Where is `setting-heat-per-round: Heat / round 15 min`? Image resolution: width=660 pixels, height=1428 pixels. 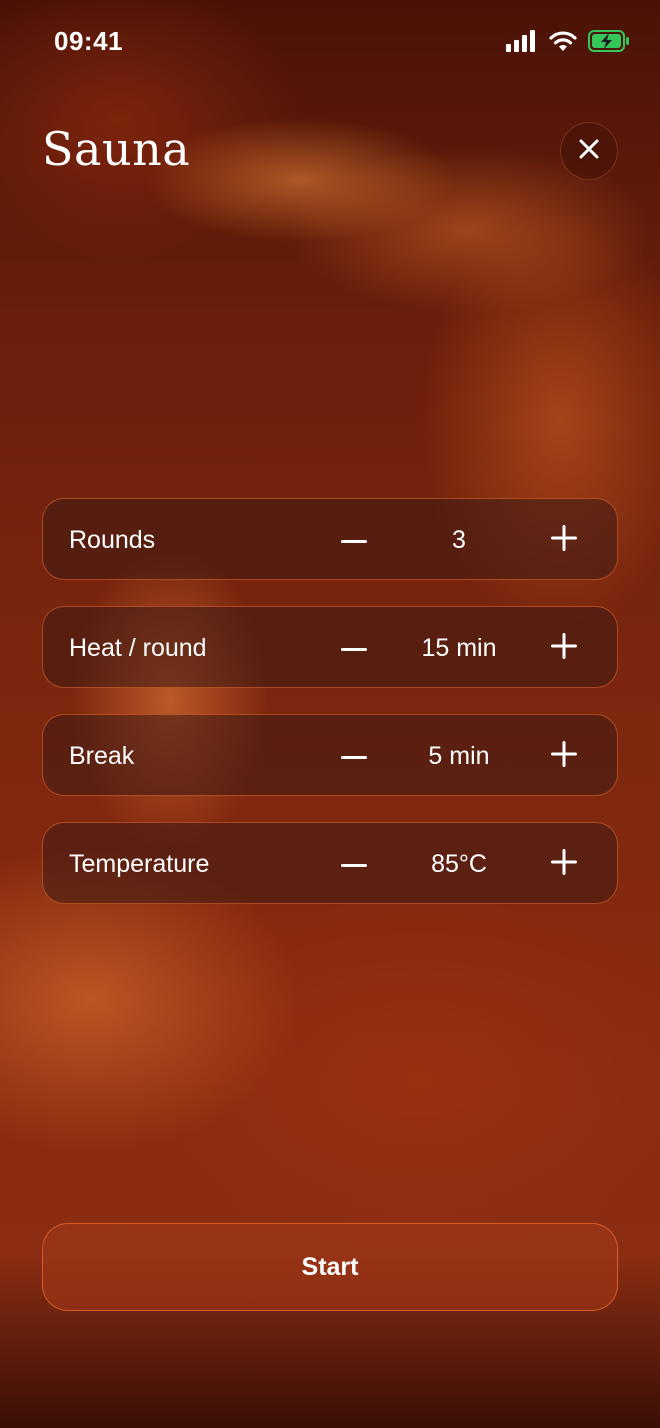
setting-heat-per-round: Heat / round 15 min is located at coordinates (330, 647).